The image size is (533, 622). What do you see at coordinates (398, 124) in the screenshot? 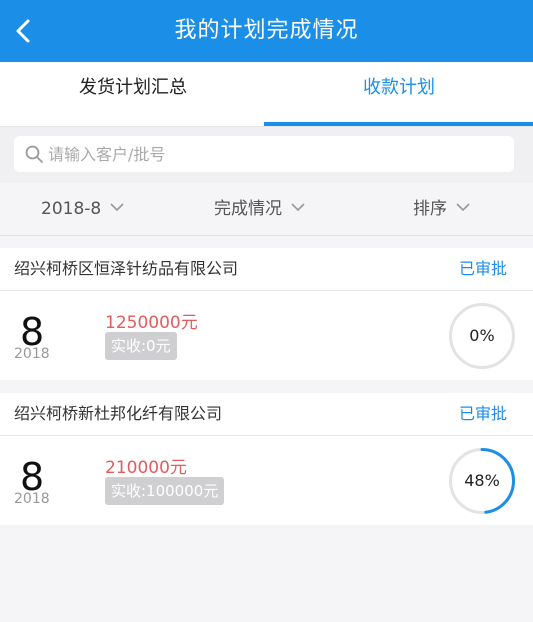
I see `active-tab-indicator` at bounding box center [398, 124].